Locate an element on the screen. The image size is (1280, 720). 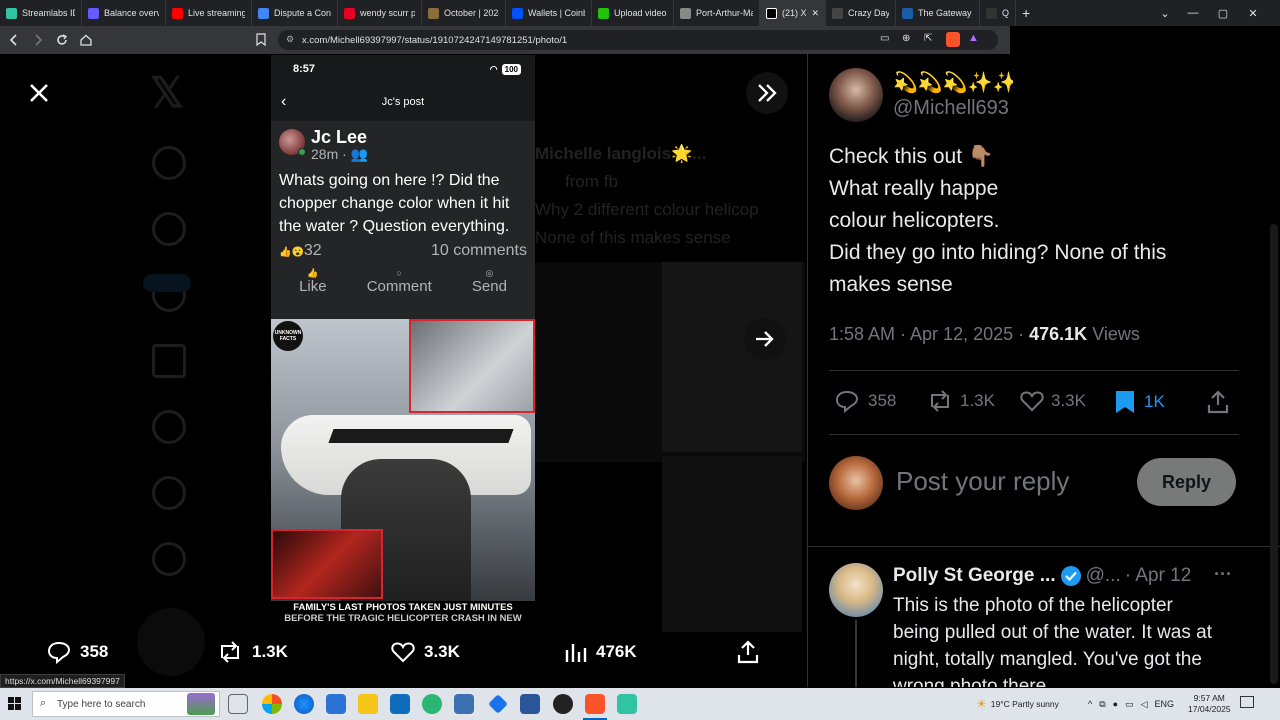
bookmark-filled-icon is located at coordinates (1125, 402).